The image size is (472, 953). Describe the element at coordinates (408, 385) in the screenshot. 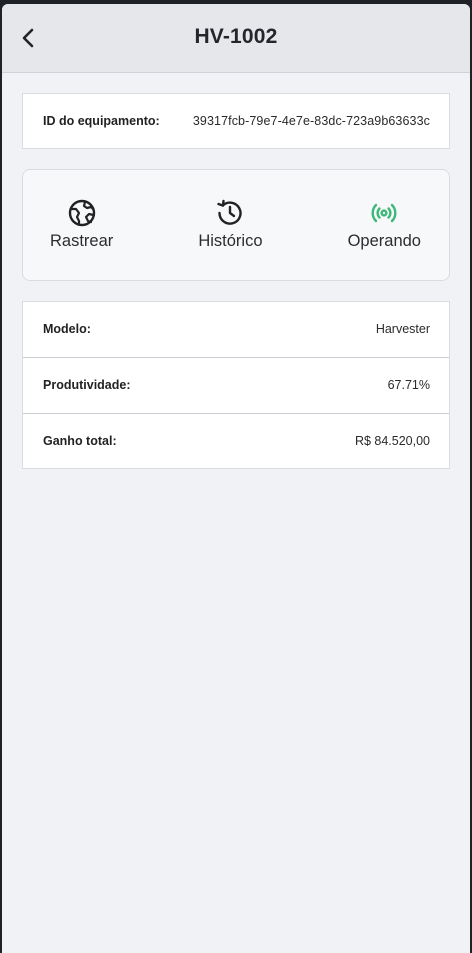

I see `productivity-value: 67.71%` at that location.